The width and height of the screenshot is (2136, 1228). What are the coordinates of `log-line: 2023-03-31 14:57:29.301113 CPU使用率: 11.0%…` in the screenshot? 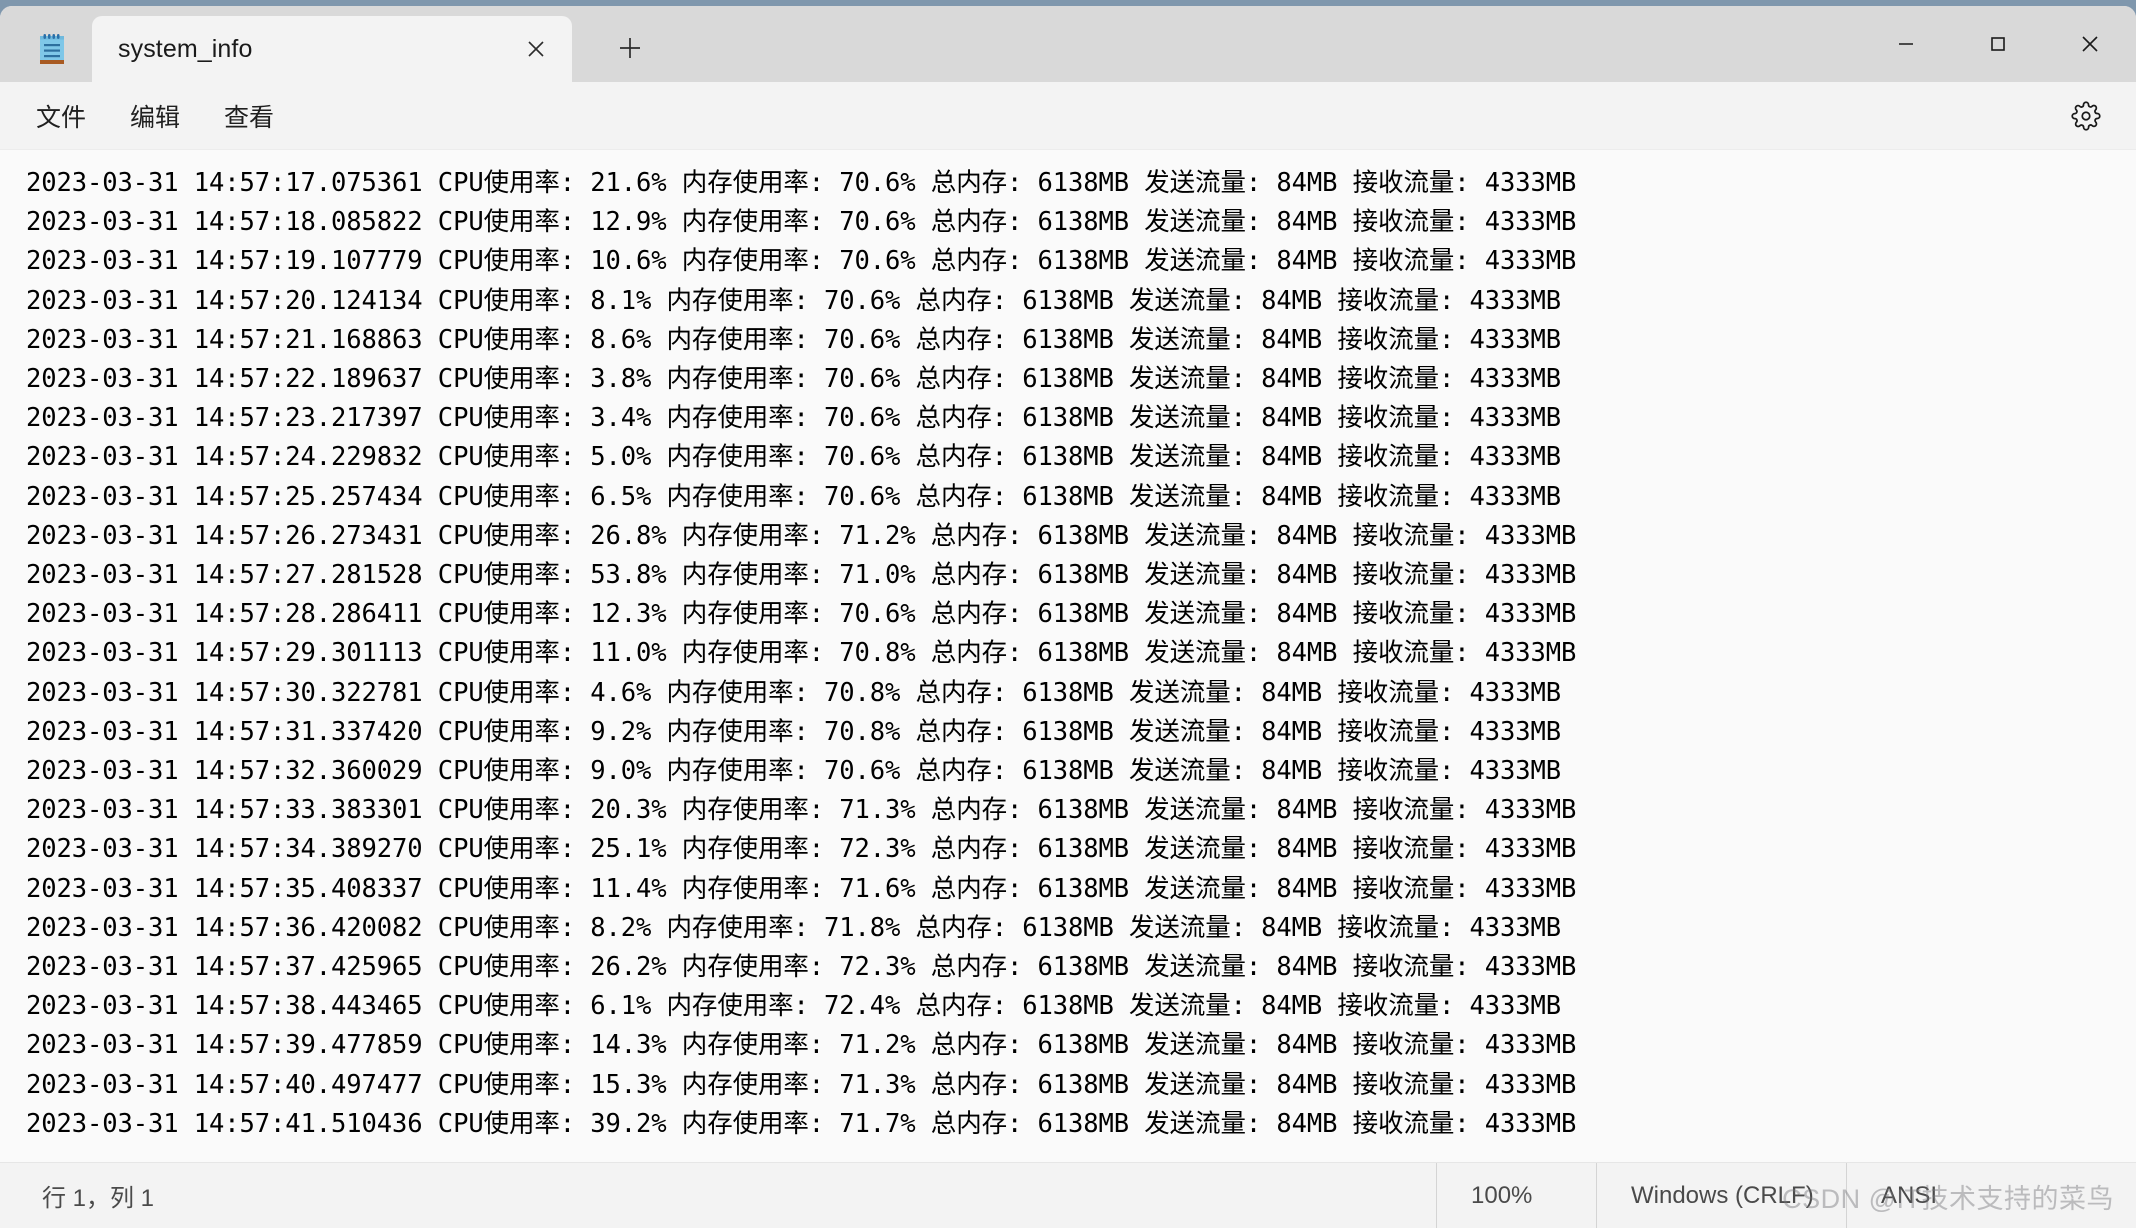 It's located at (801, 653).